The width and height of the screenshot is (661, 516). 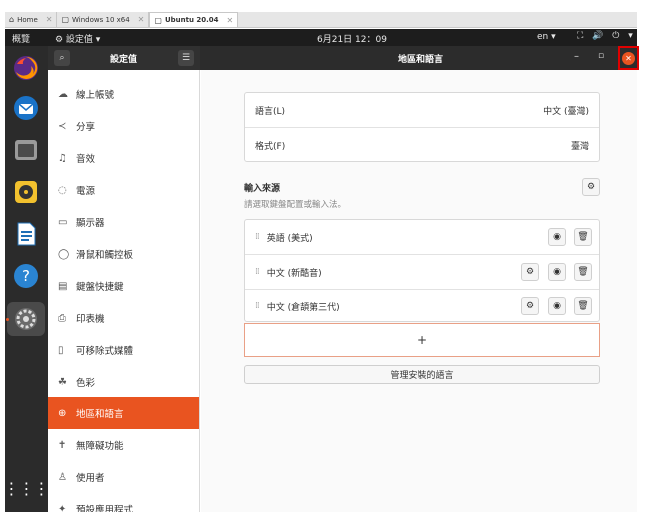 What do you see at coordinates (61, 350) in the screenshot?
I see `media-icon: ▯` at bounding box center [61, 350].